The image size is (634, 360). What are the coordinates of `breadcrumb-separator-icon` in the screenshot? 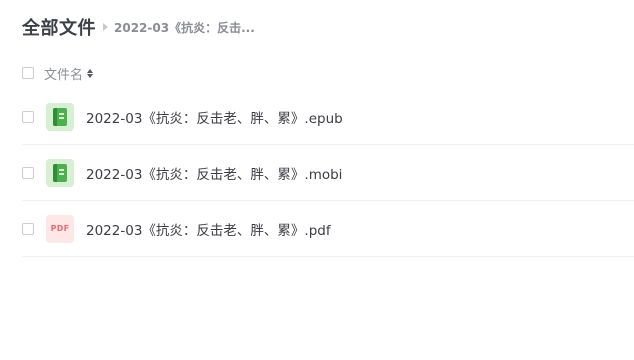 It's located at (105, 27).